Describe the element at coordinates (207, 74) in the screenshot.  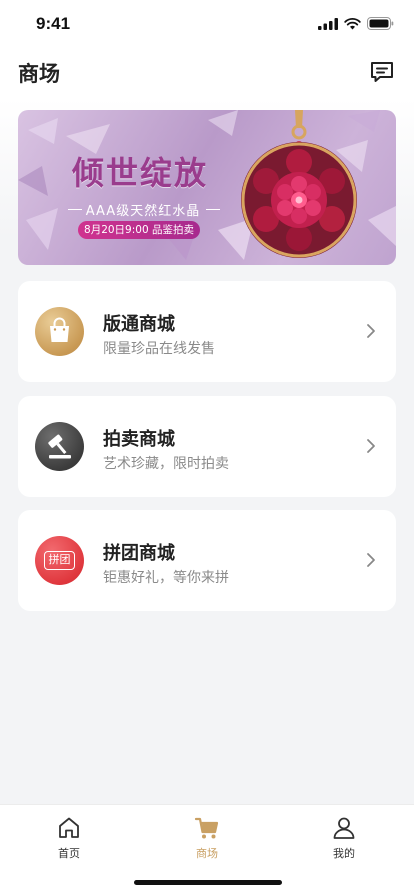
I see `page-header: 商场` at that location.